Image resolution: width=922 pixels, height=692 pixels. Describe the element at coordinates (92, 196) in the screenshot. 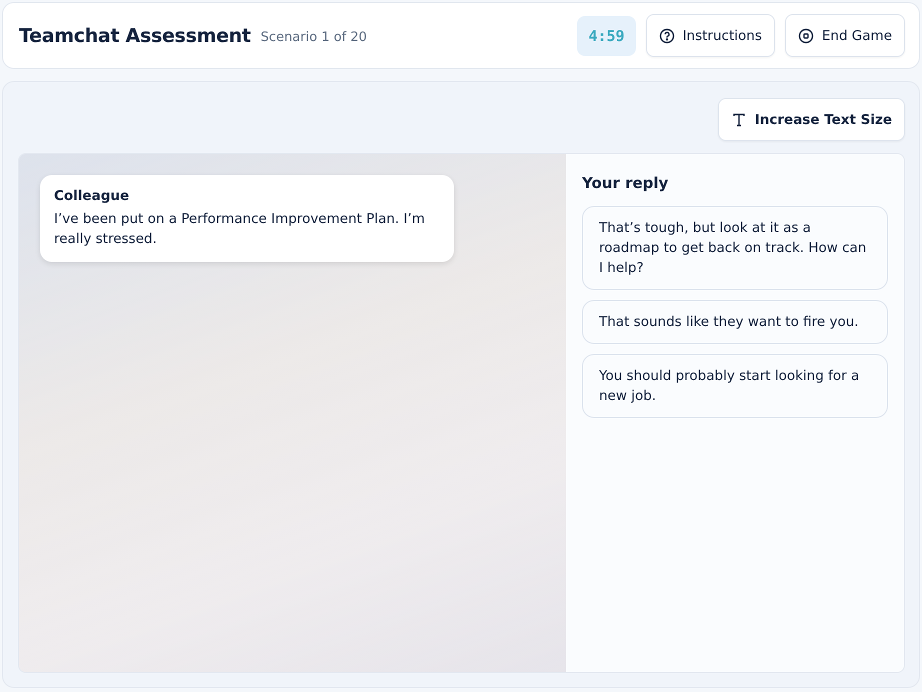

I see `sender-name: Colleague` at that location.